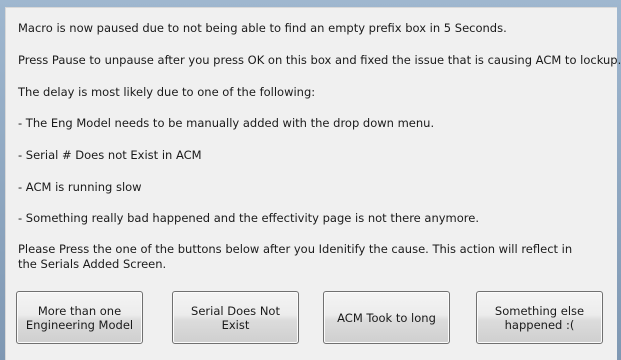 This screenshot has width=621, height=360. I want to click on more-than-one-engineering-model-button: More than one Engineering Model, so click(79, 317).